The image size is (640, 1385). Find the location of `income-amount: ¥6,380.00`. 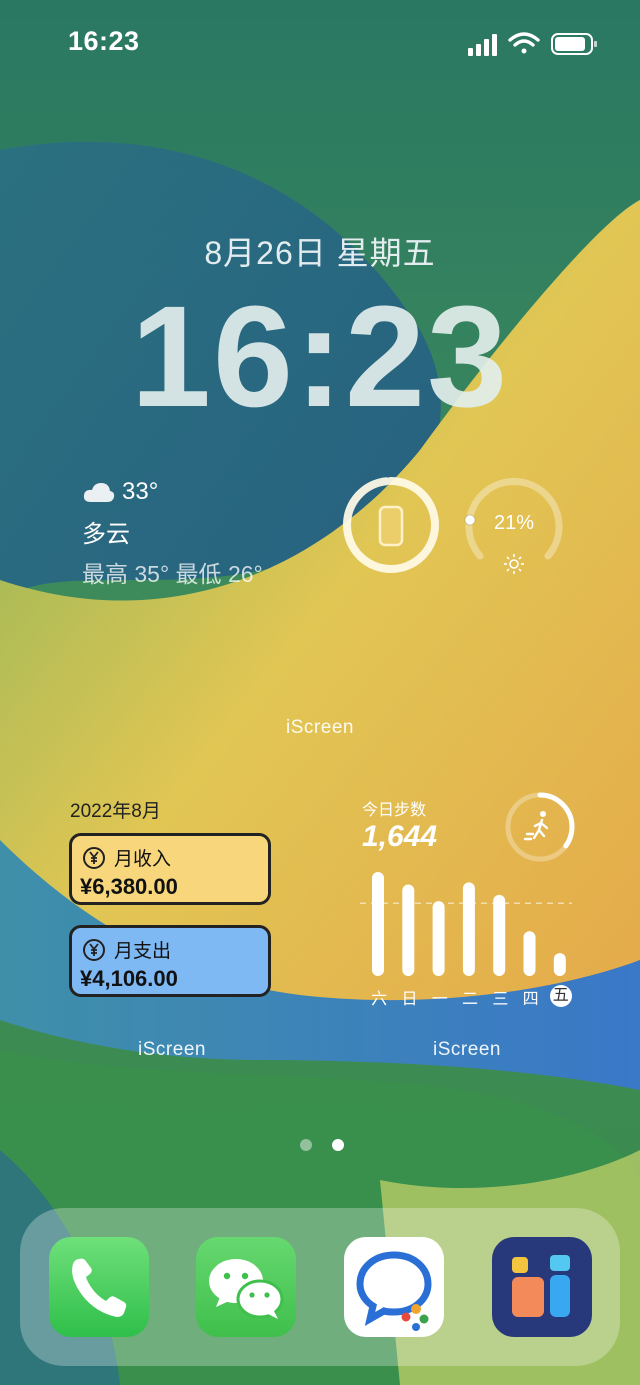

income-amount: ¥6,380.00 is located at coordinates (129, 886).